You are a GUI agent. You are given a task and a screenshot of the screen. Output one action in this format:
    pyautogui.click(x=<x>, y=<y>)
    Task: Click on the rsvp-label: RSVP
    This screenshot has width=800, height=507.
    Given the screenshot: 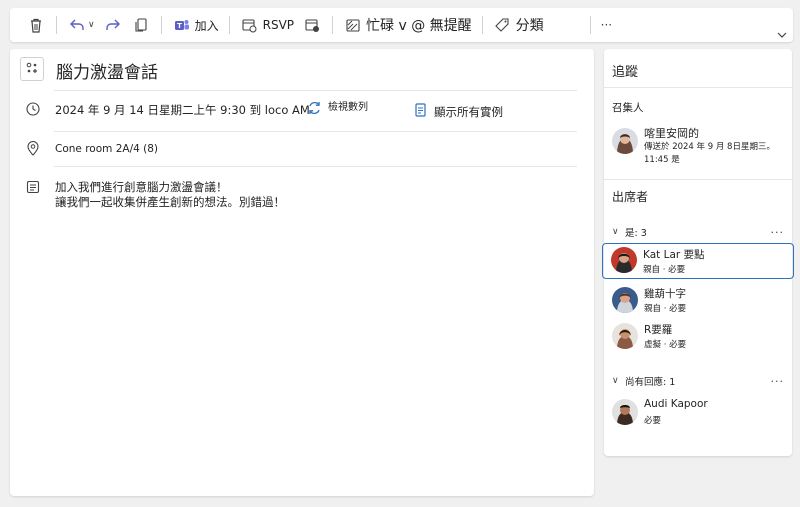 What is the action you would take?
    pyautogui.click(x=278, y=25)
    